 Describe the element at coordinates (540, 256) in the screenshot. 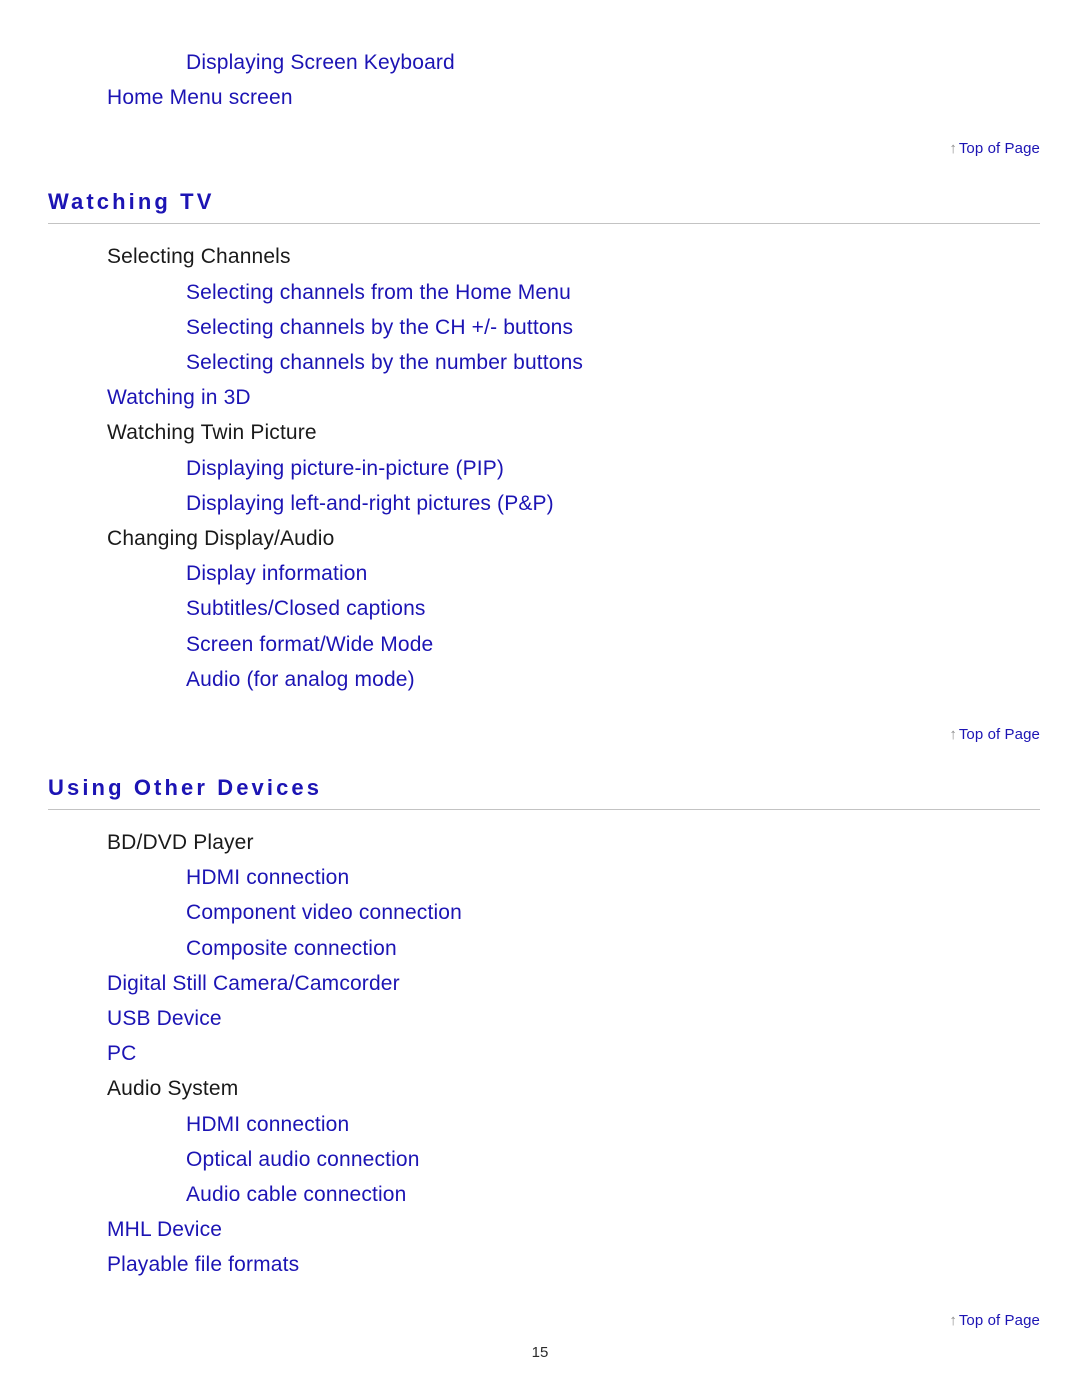

I see `toc-text-item: Selecting Channels` at that location.